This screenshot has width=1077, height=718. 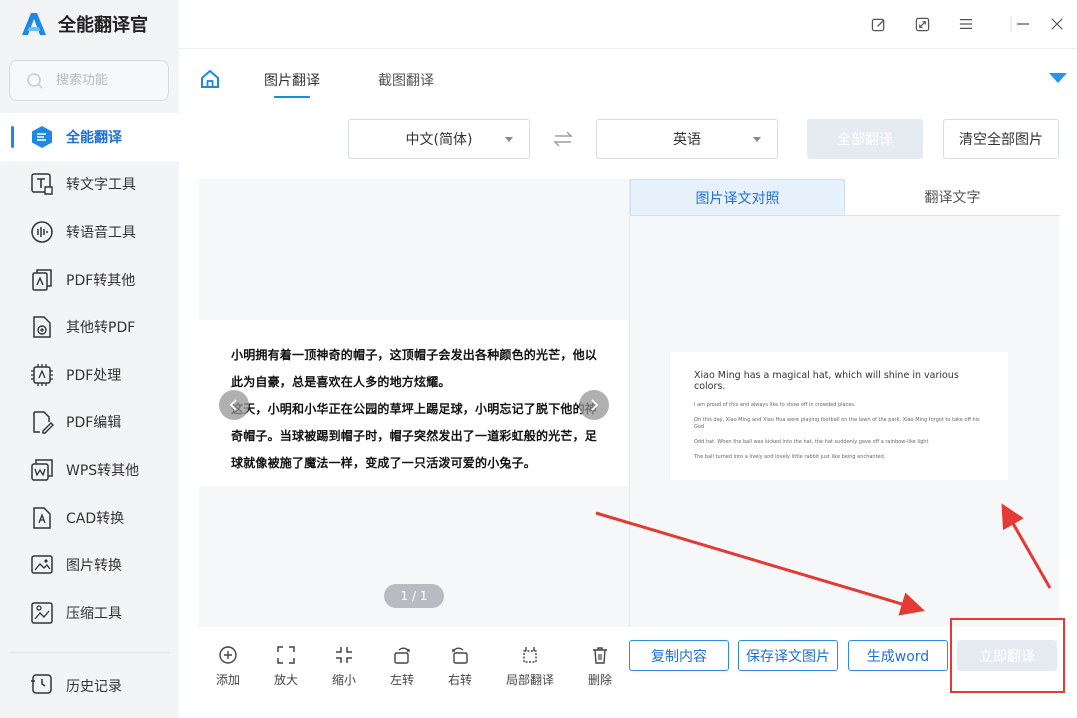 I want to click on sidebar-item-compress-tool: 压缩工具, so click(x=89, y=613).